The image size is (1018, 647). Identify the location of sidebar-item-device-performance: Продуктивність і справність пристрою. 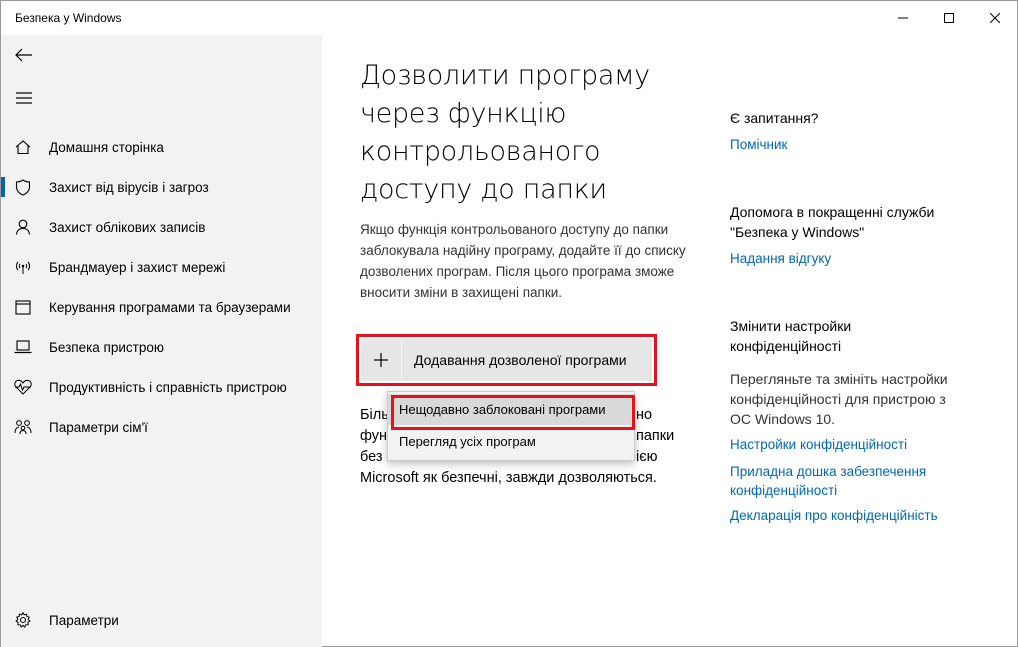
(161, 387).